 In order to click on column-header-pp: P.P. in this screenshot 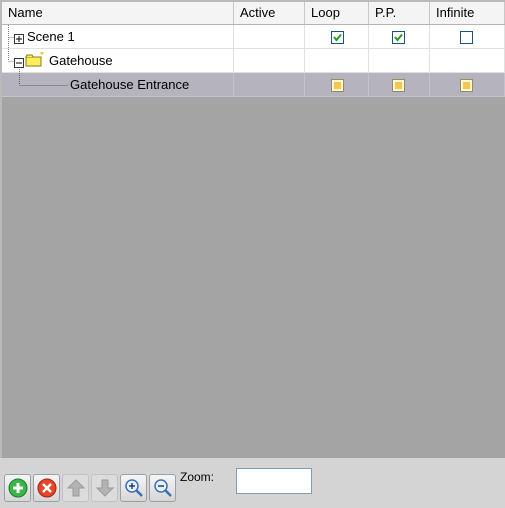, I will do `click(399, 13)`.